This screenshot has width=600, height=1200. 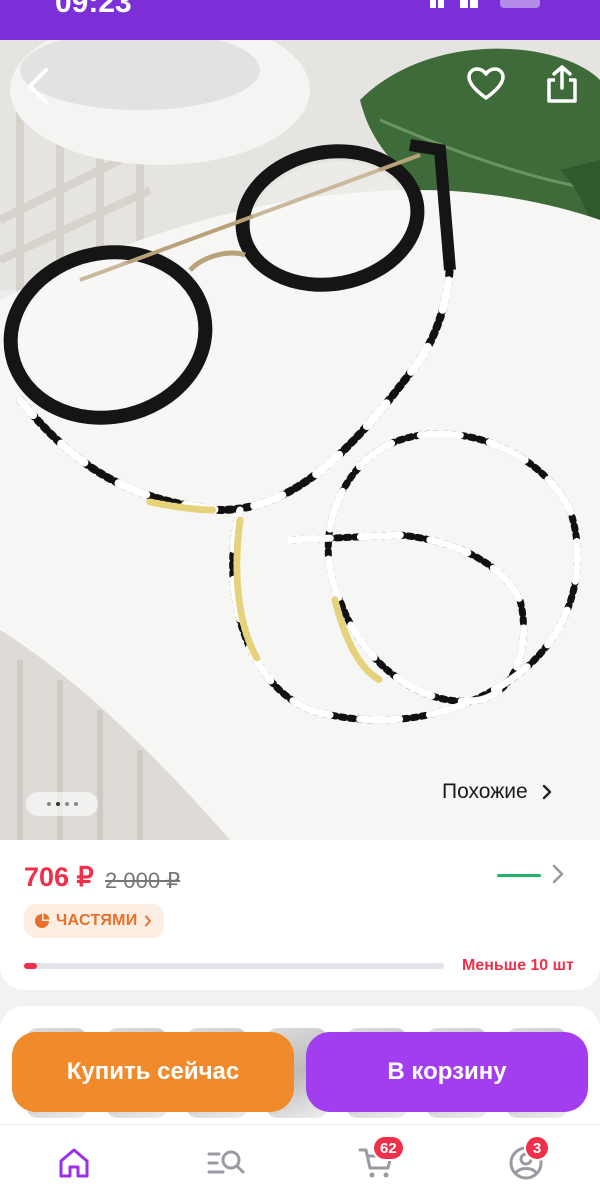 I want to click on share-button, so click(x=562, y=84).